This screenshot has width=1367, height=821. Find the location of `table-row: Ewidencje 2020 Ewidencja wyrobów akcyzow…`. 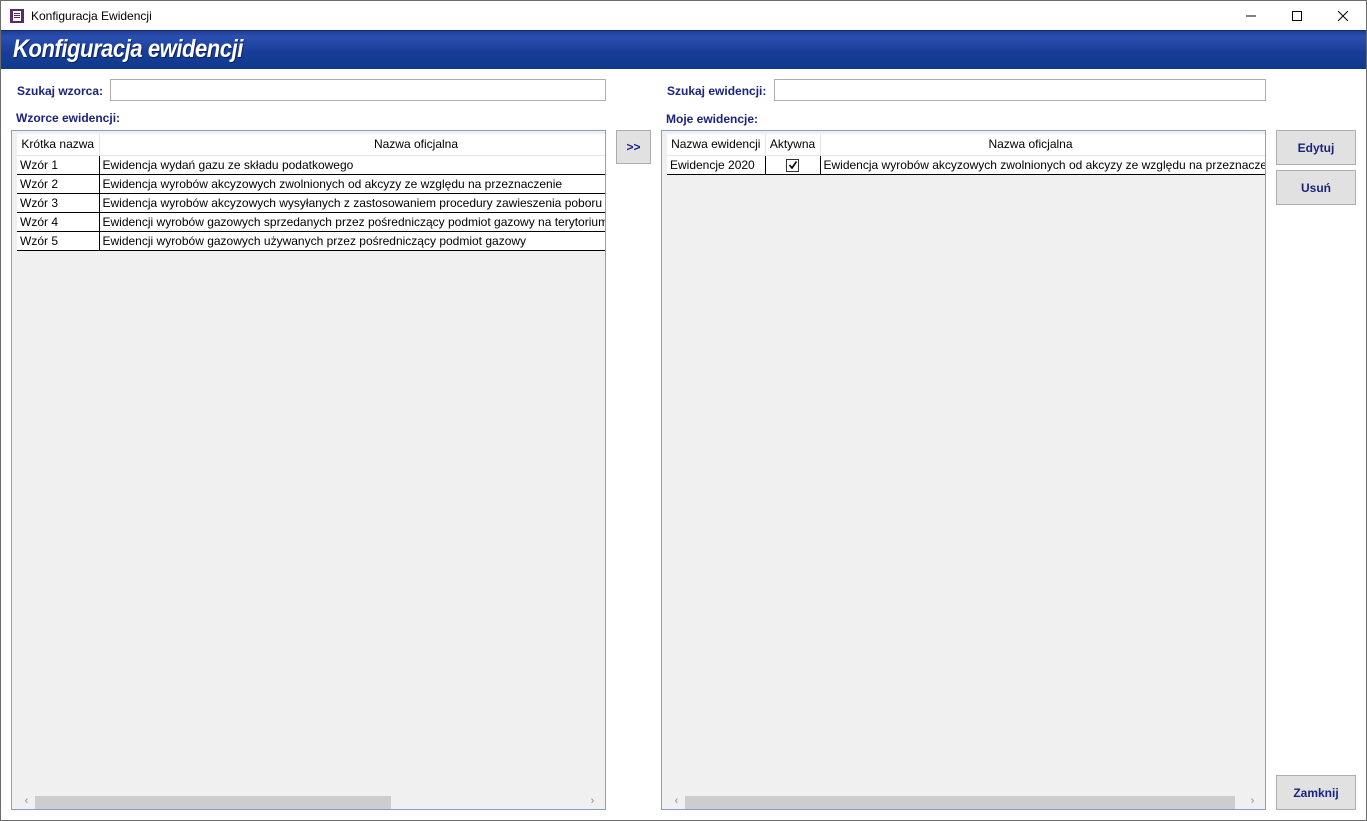

table-row: Ewidencje 2020 Ewidencja wyrobów akcyzow… is located at coordinates (966, 164).